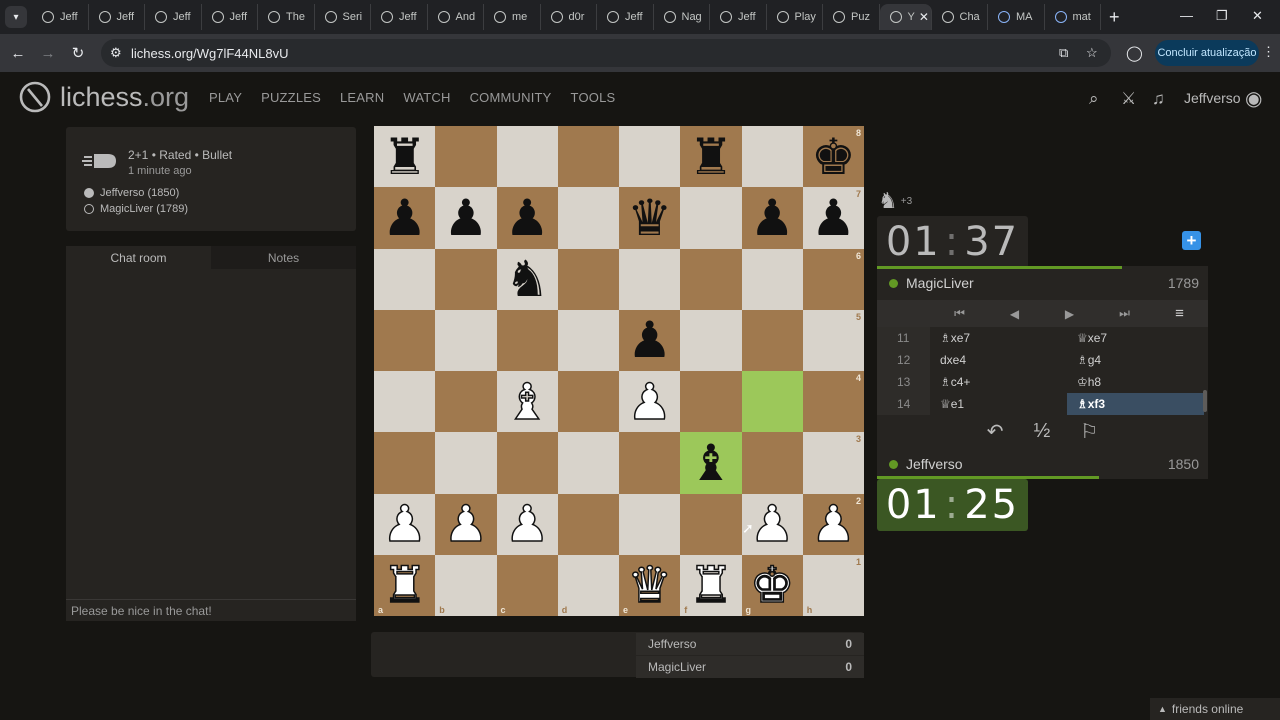  I want to click on browser-tab: Cha, so click(960, 17).